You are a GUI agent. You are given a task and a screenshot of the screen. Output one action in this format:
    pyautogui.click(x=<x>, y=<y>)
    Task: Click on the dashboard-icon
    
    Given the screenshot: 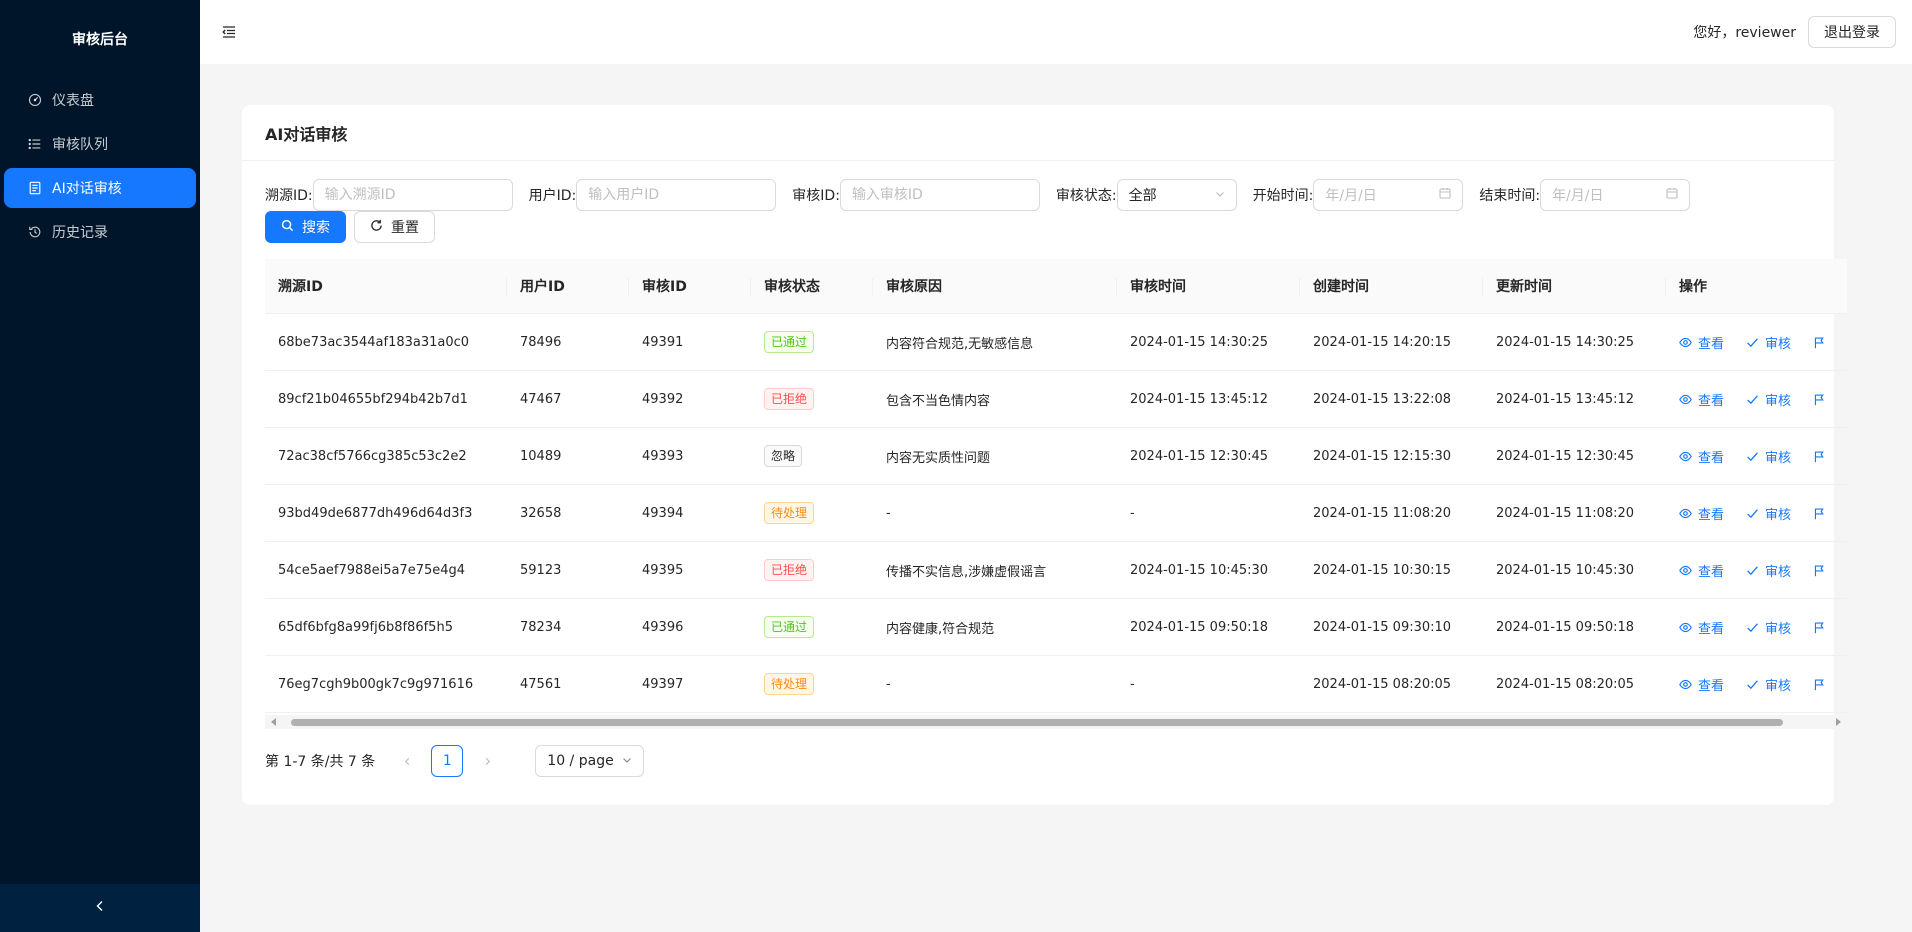 What is the action you would take?
    pyautogui.click(x=35, y=100)
    